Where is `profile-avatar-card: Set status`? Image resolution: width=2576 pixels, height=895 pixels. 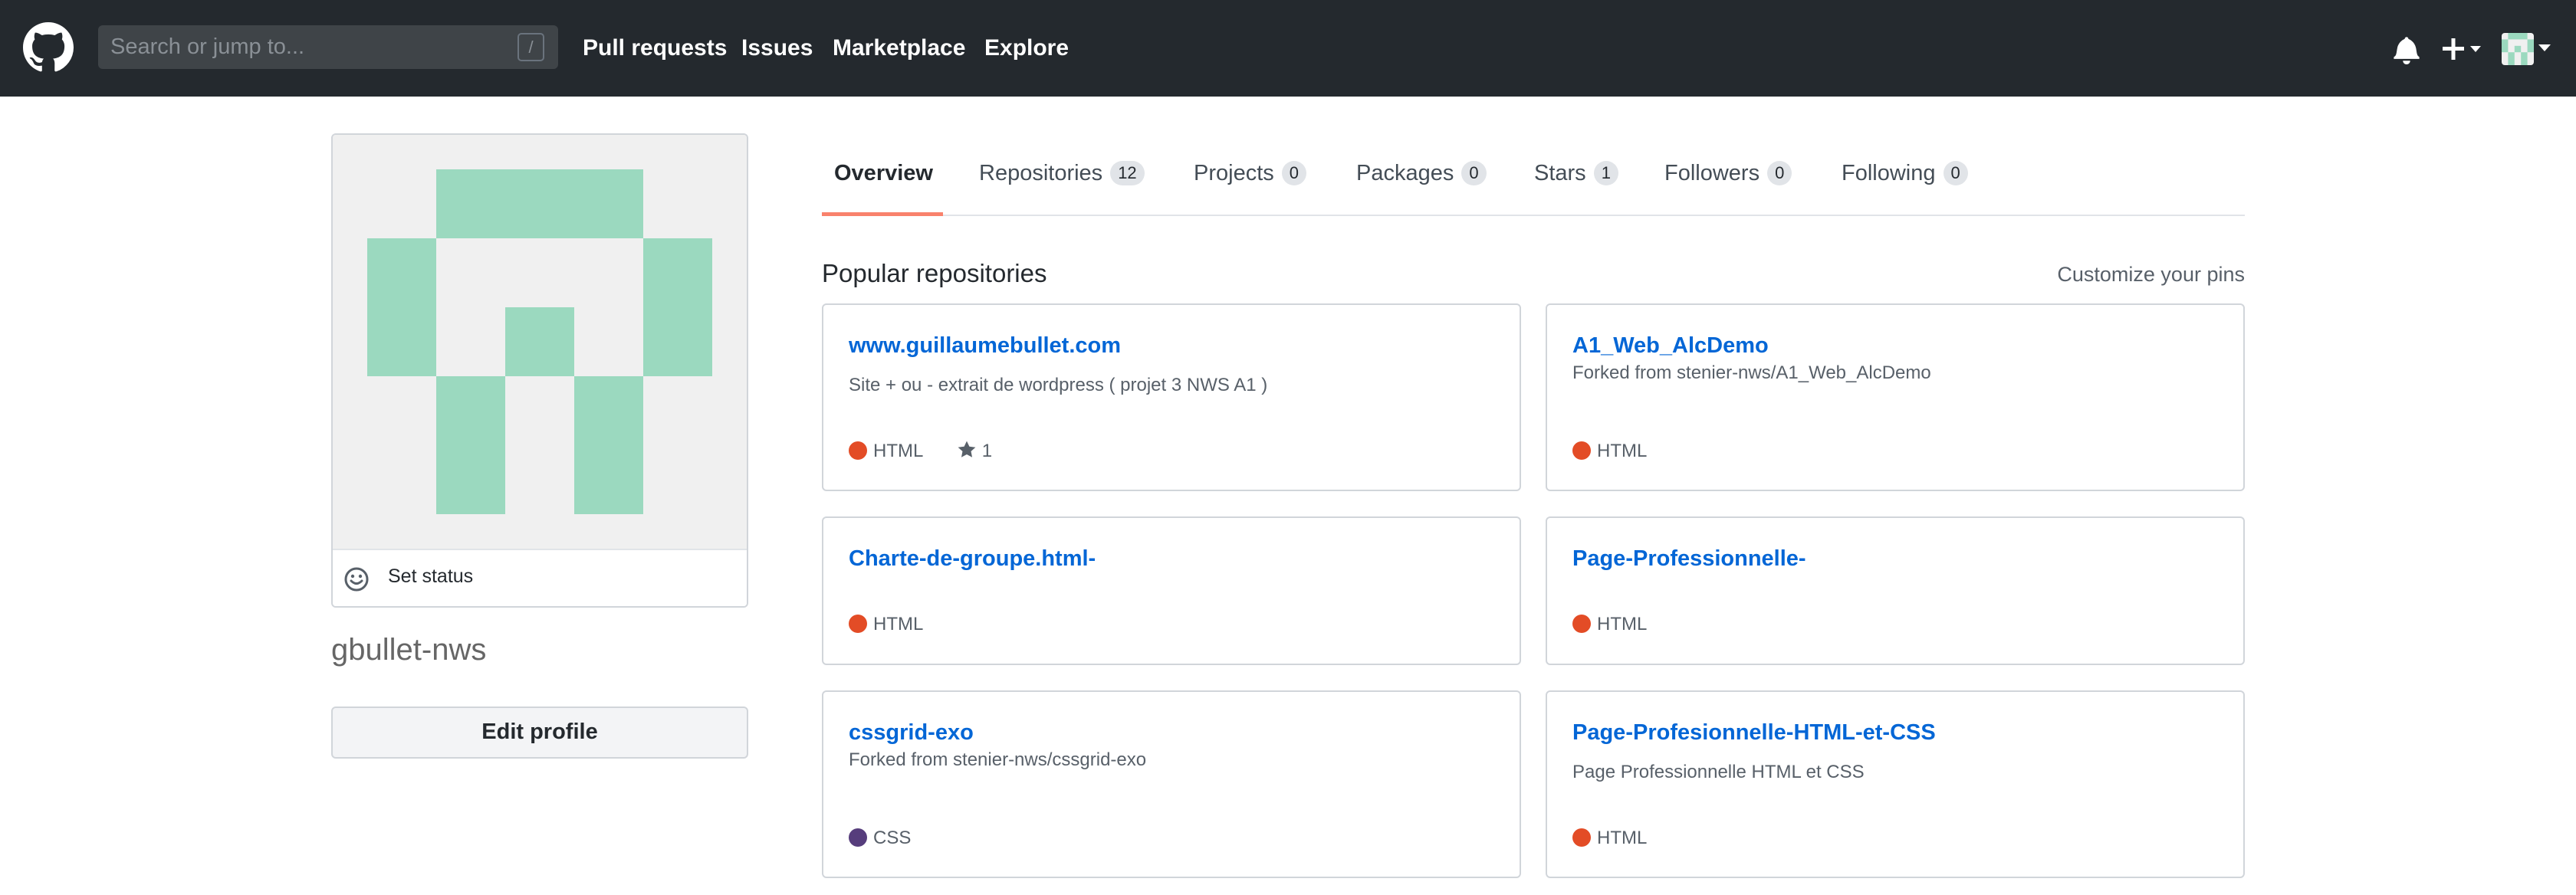
profile-avatar-card: Set status is located at coordinates (539, 370).